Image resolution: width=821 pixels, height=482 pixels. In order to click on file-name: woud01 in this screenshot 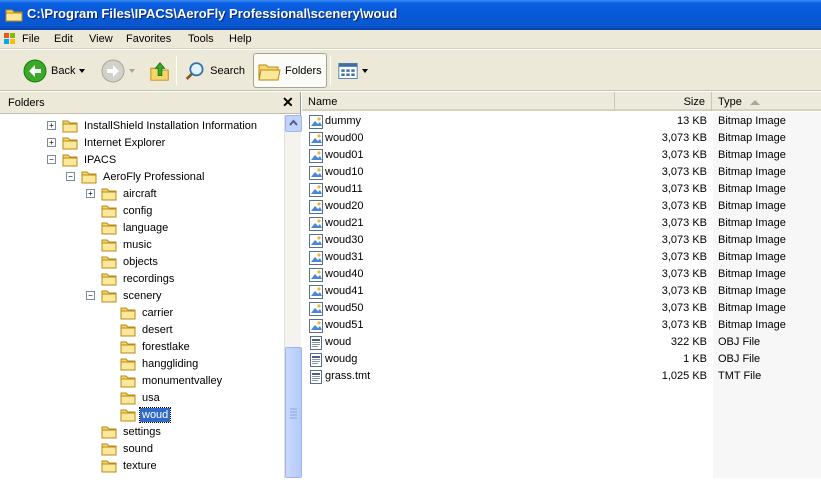, I will do `click(344, 155)`.